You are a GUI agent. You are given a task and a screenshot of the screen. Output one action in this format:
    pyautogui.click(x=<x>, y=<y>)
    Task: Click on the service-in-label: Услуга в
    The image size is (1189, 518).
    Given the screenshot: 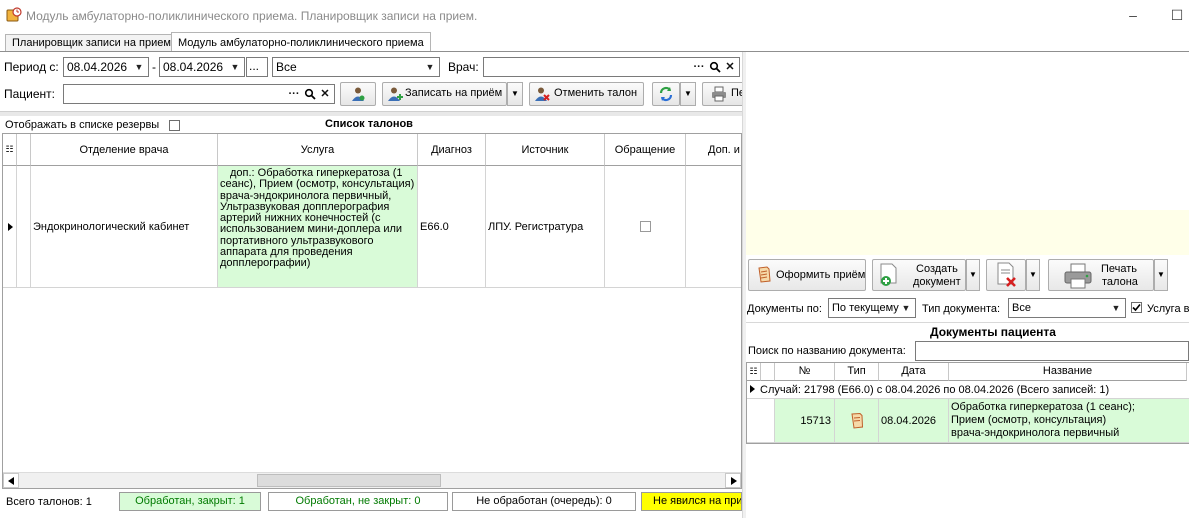 What is the action you would take?
    pyautogui.click(x=1168, y=309)
    